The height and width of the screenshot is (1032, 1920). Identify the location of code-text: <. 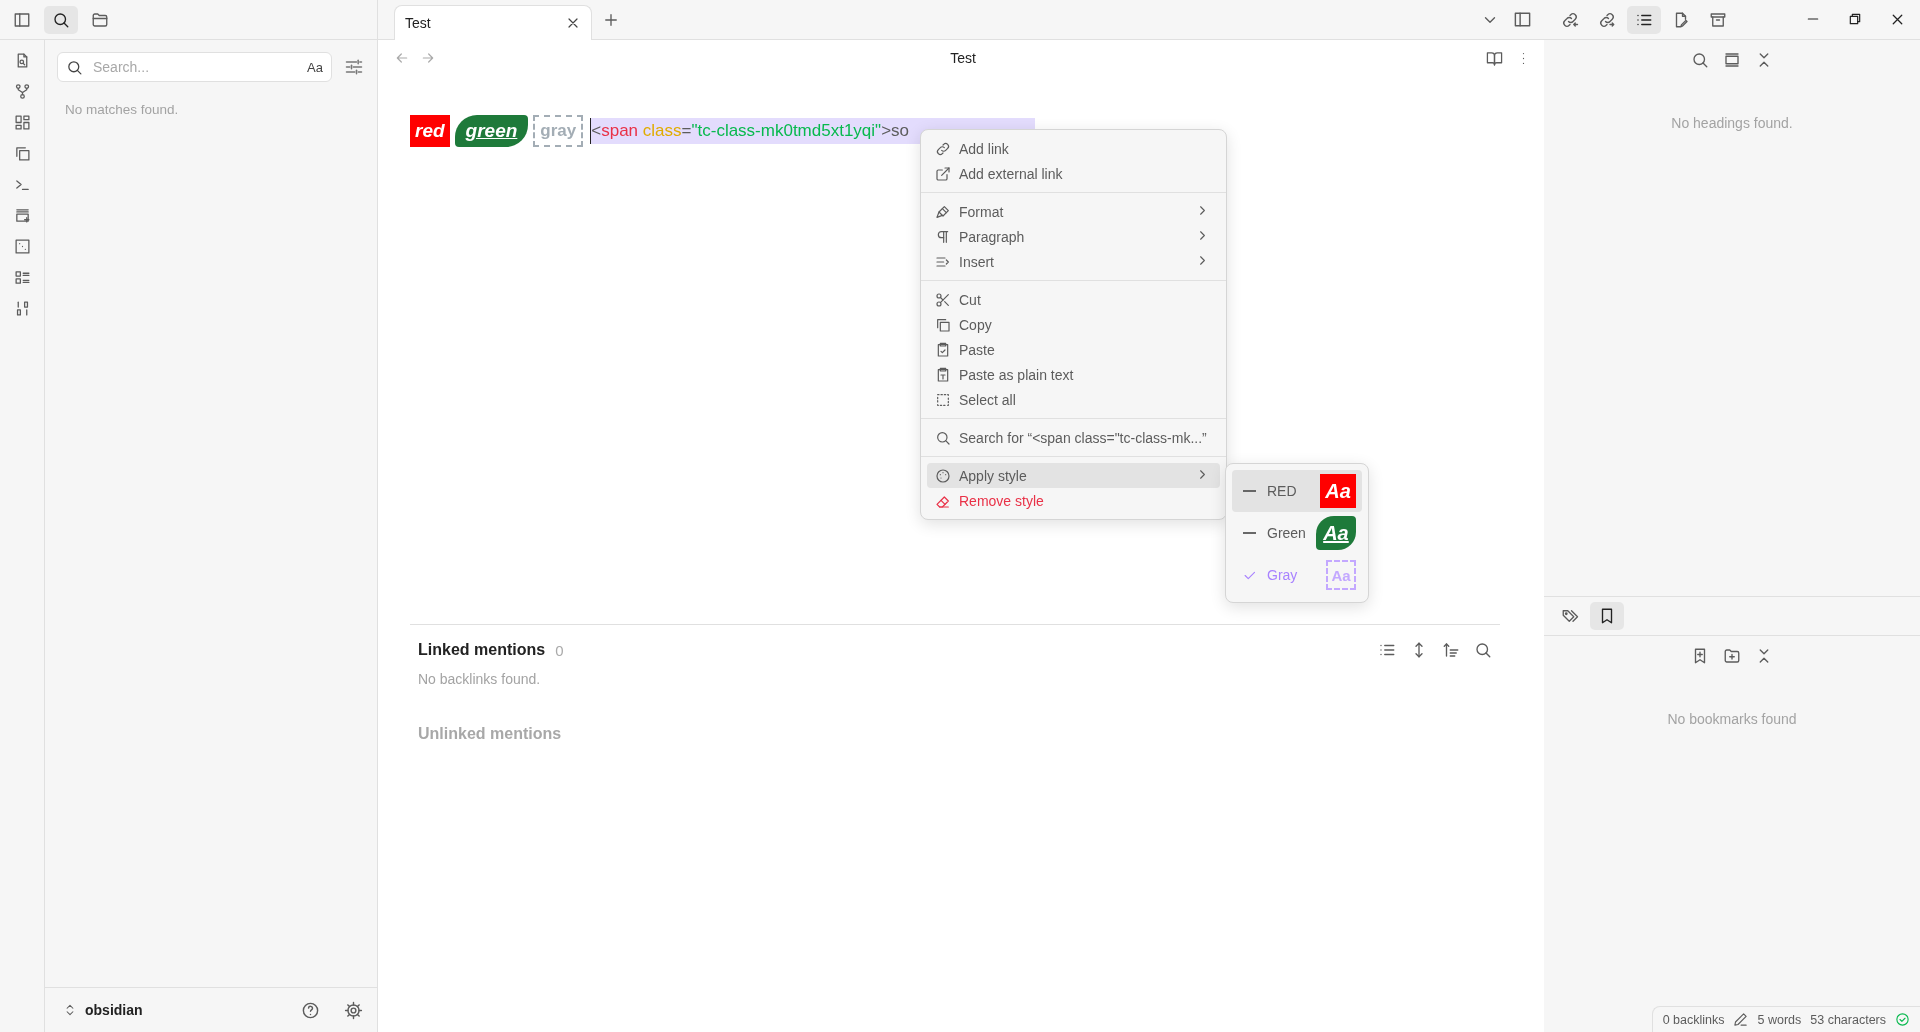
(596, 131).